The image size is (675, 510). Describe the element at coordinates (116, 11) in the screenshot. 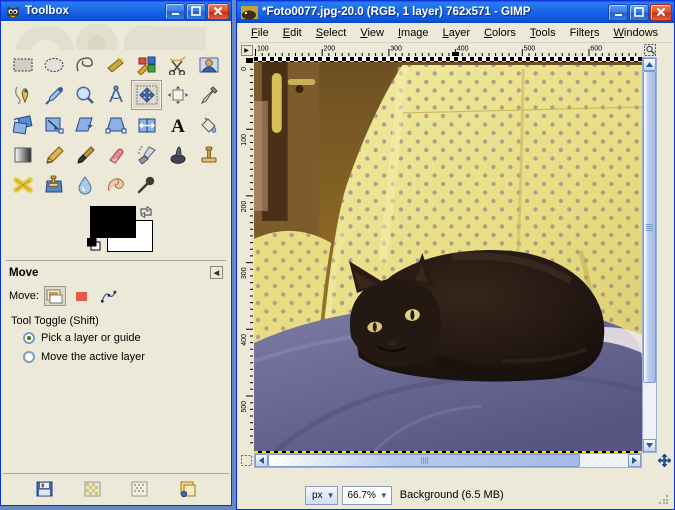

I see `toolbox-titlebar: Toolbox` at that location.